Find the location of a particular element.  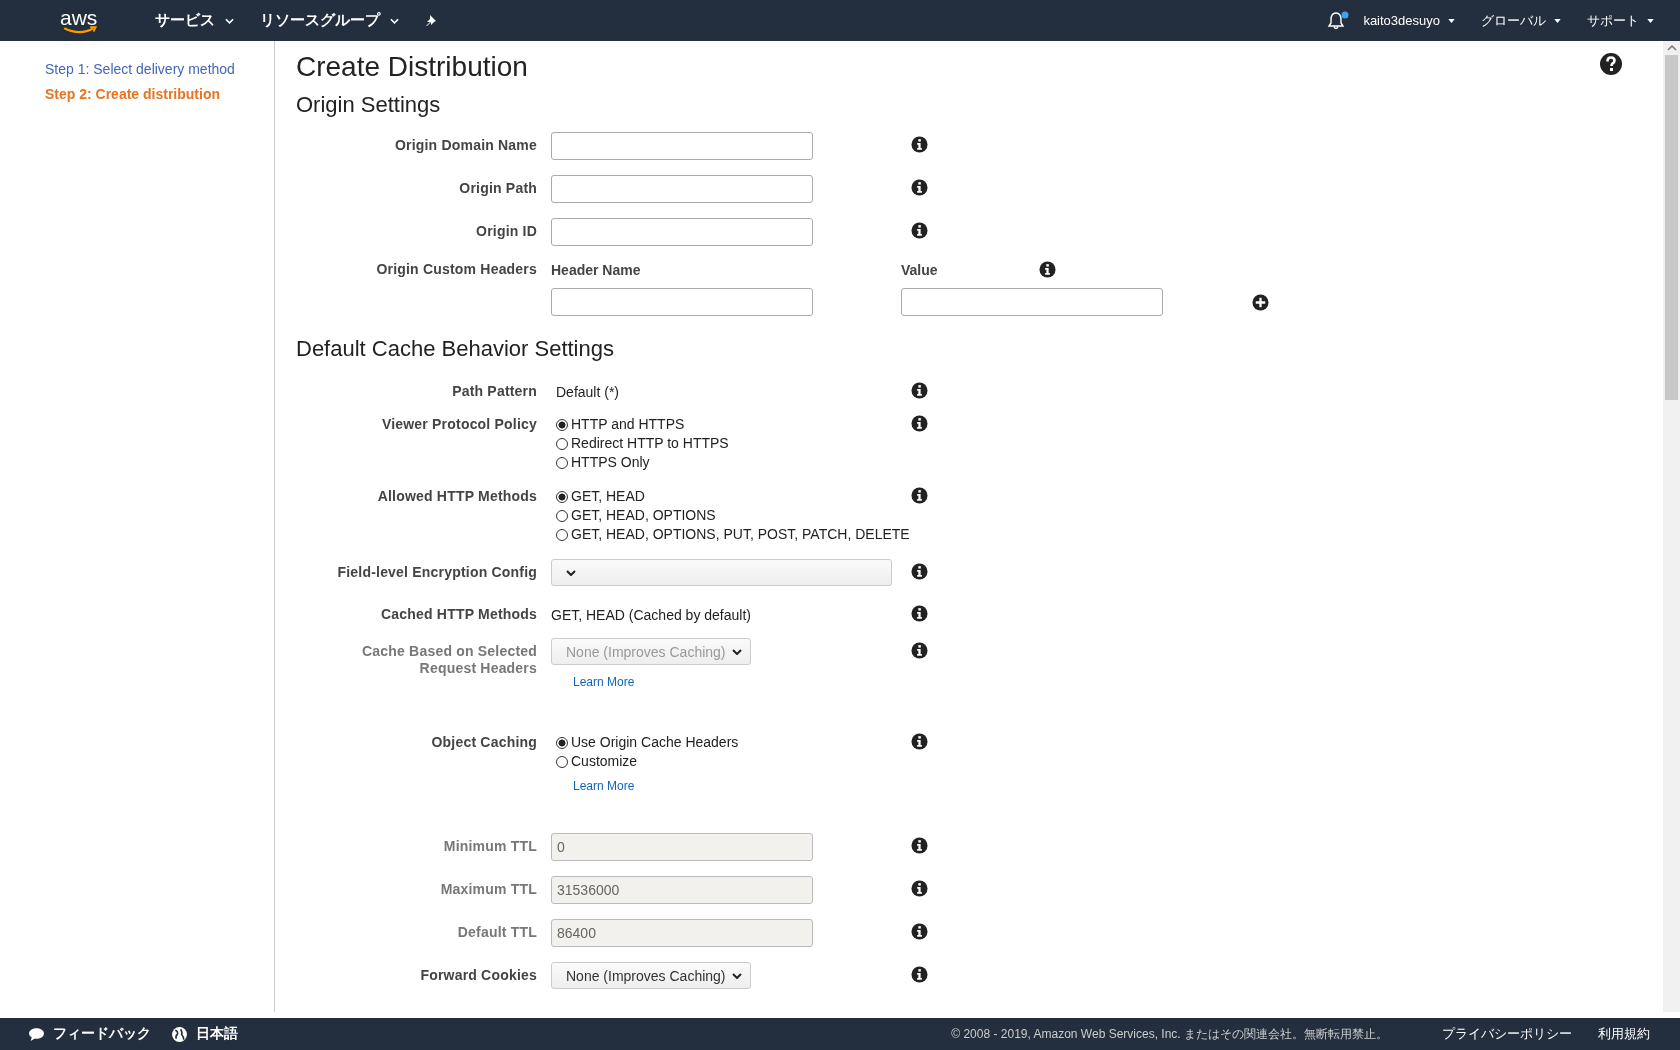

column-heading: Value is located at coordinates (920, 269).